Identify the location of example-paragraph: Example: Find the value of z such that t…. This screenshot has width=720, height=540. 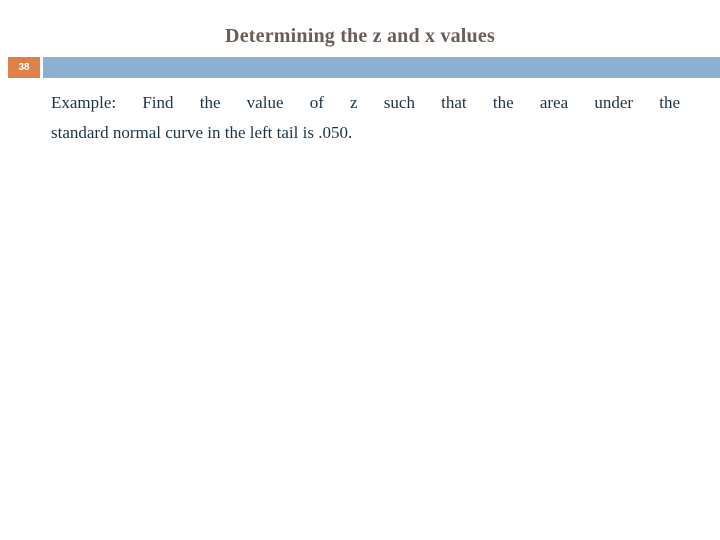
(365, 118).